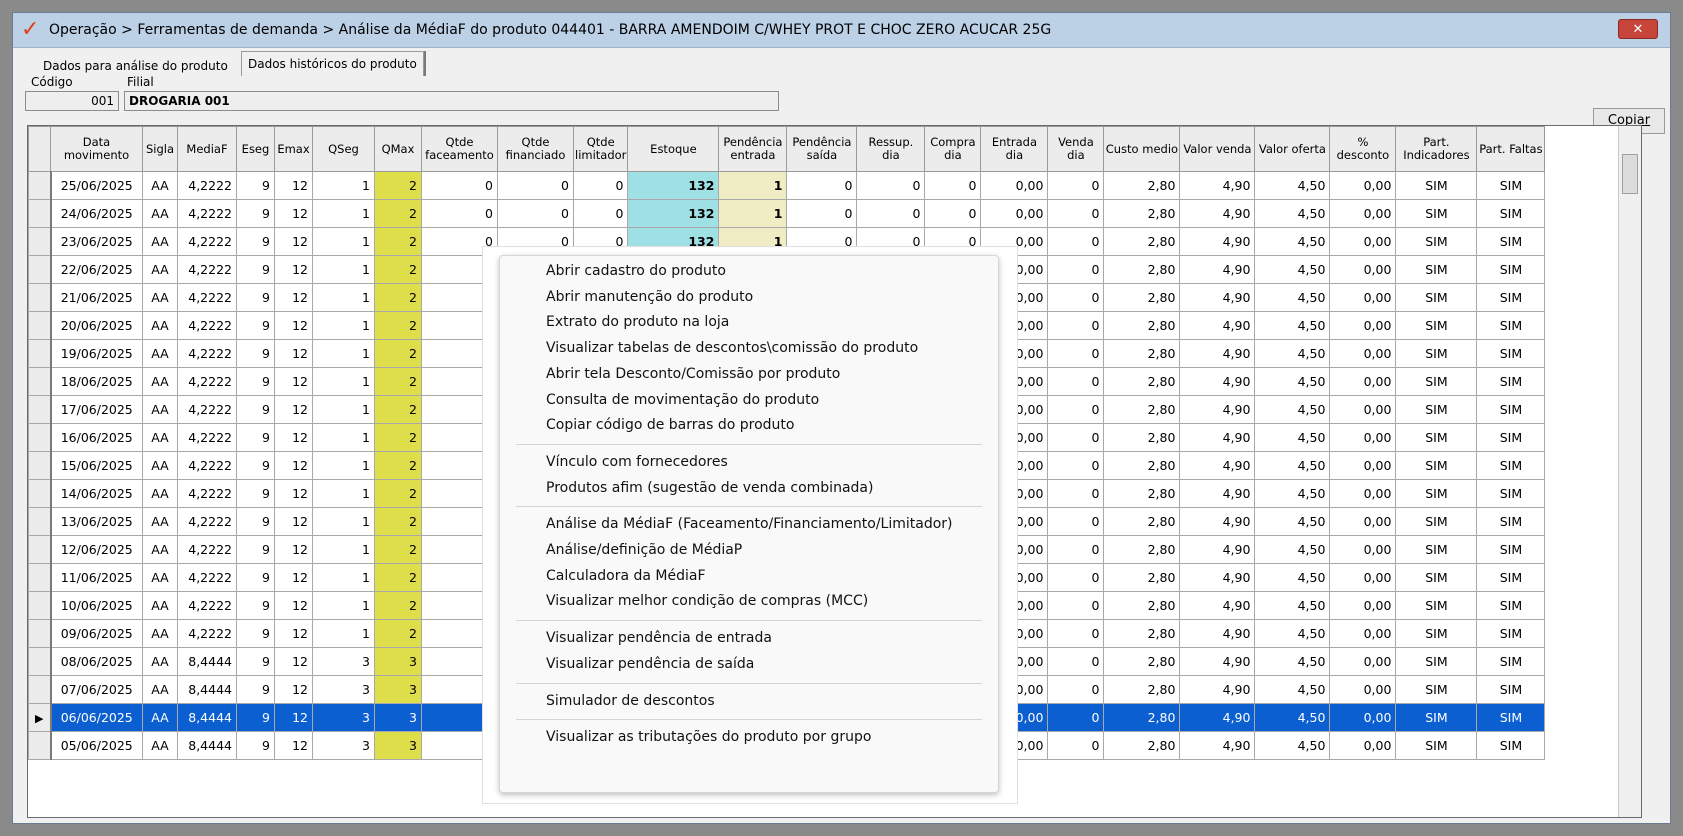 The height and width of the screenshot is (836, 1683). I want to click on column-header: Qtde faceamento, so click(459, 149).